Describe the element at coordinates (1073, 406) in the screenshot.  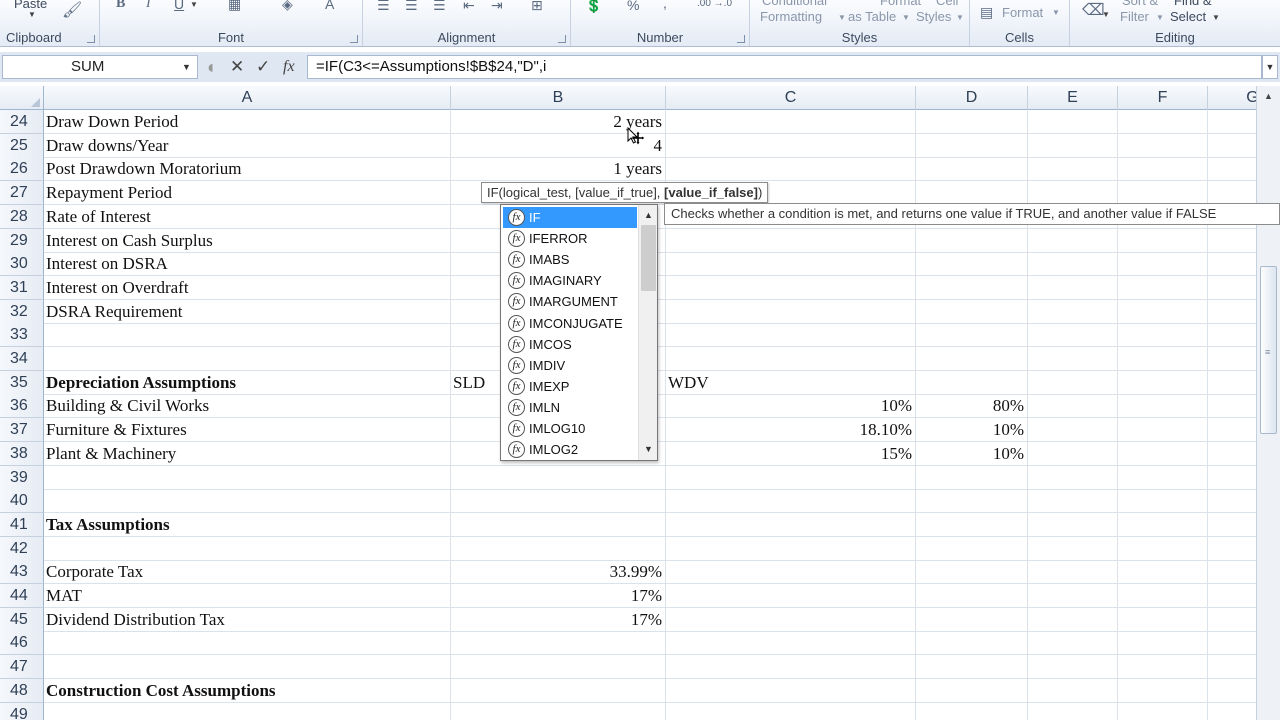
I see `cell-e36` at that location.